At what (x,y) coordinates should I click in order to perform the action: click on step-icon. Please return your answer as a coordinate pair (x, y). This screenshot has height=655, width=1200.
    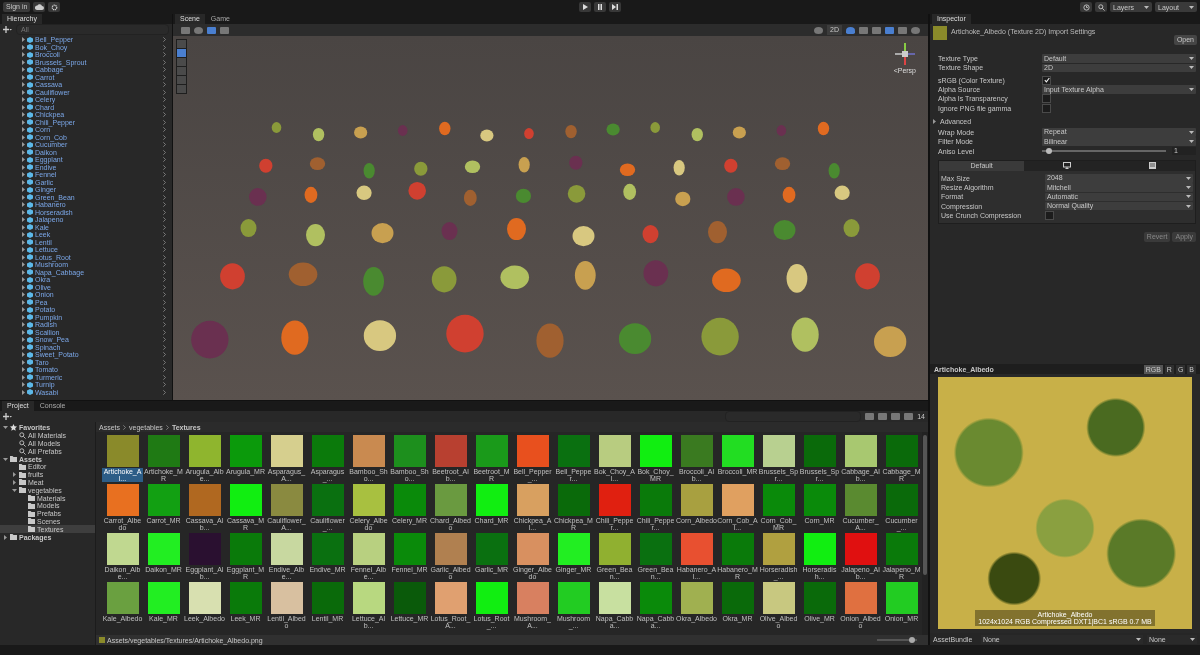
    Looking at the image, I should click on (615, 7).